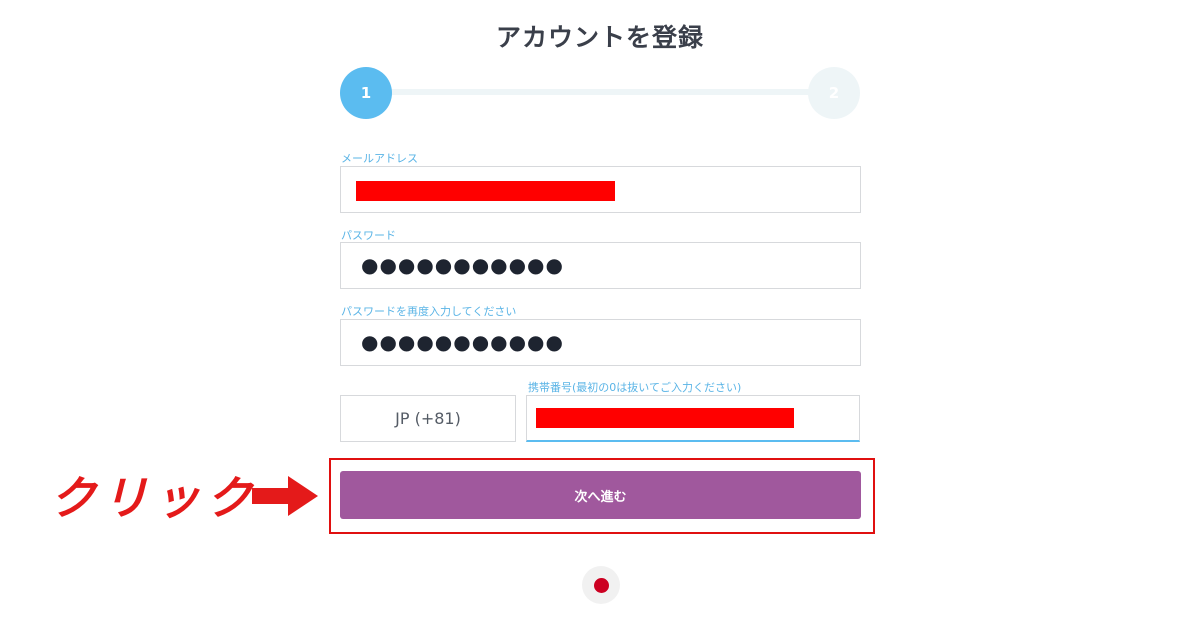  Describe the element at coordinates (379, 158) in the screenshot. I see `email-label: メールアドレス` at that location.